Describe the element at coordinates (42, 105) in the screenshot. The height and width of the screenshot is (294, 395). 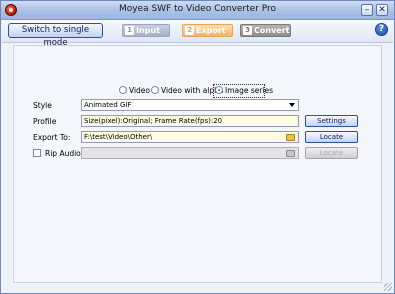
I see `style-label: Style` at that location.